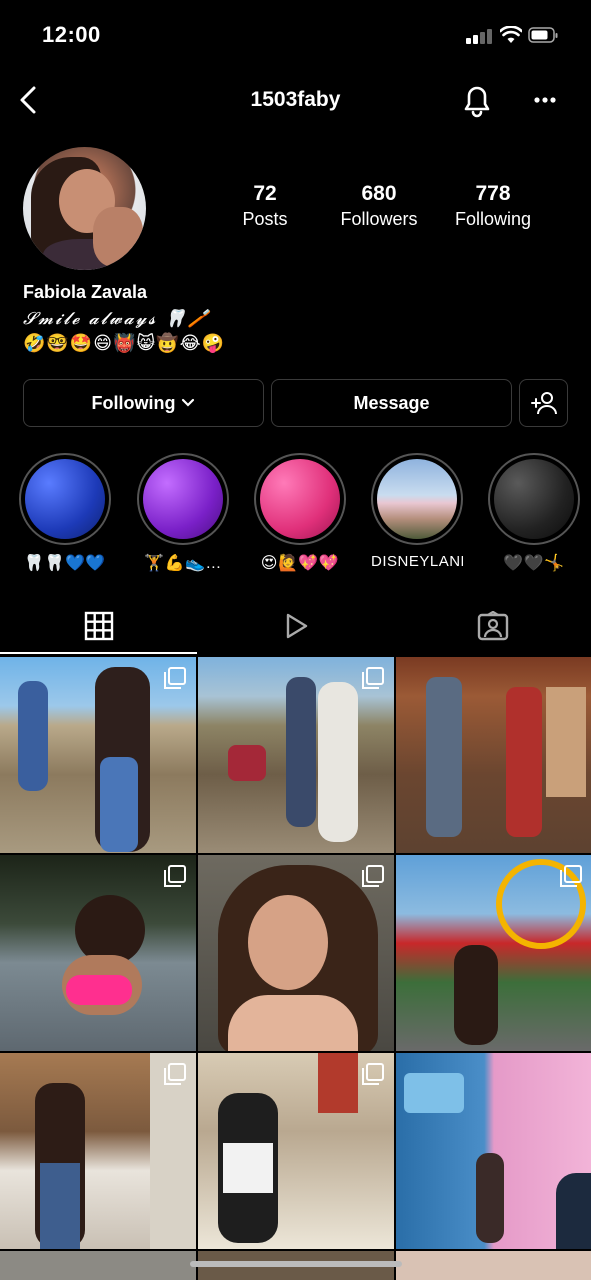 The height and width of the screenshot is (1280, 591). Describe the element at coordinates (379, 193) in the screenshot. I see `followers-count: 680` at that location.